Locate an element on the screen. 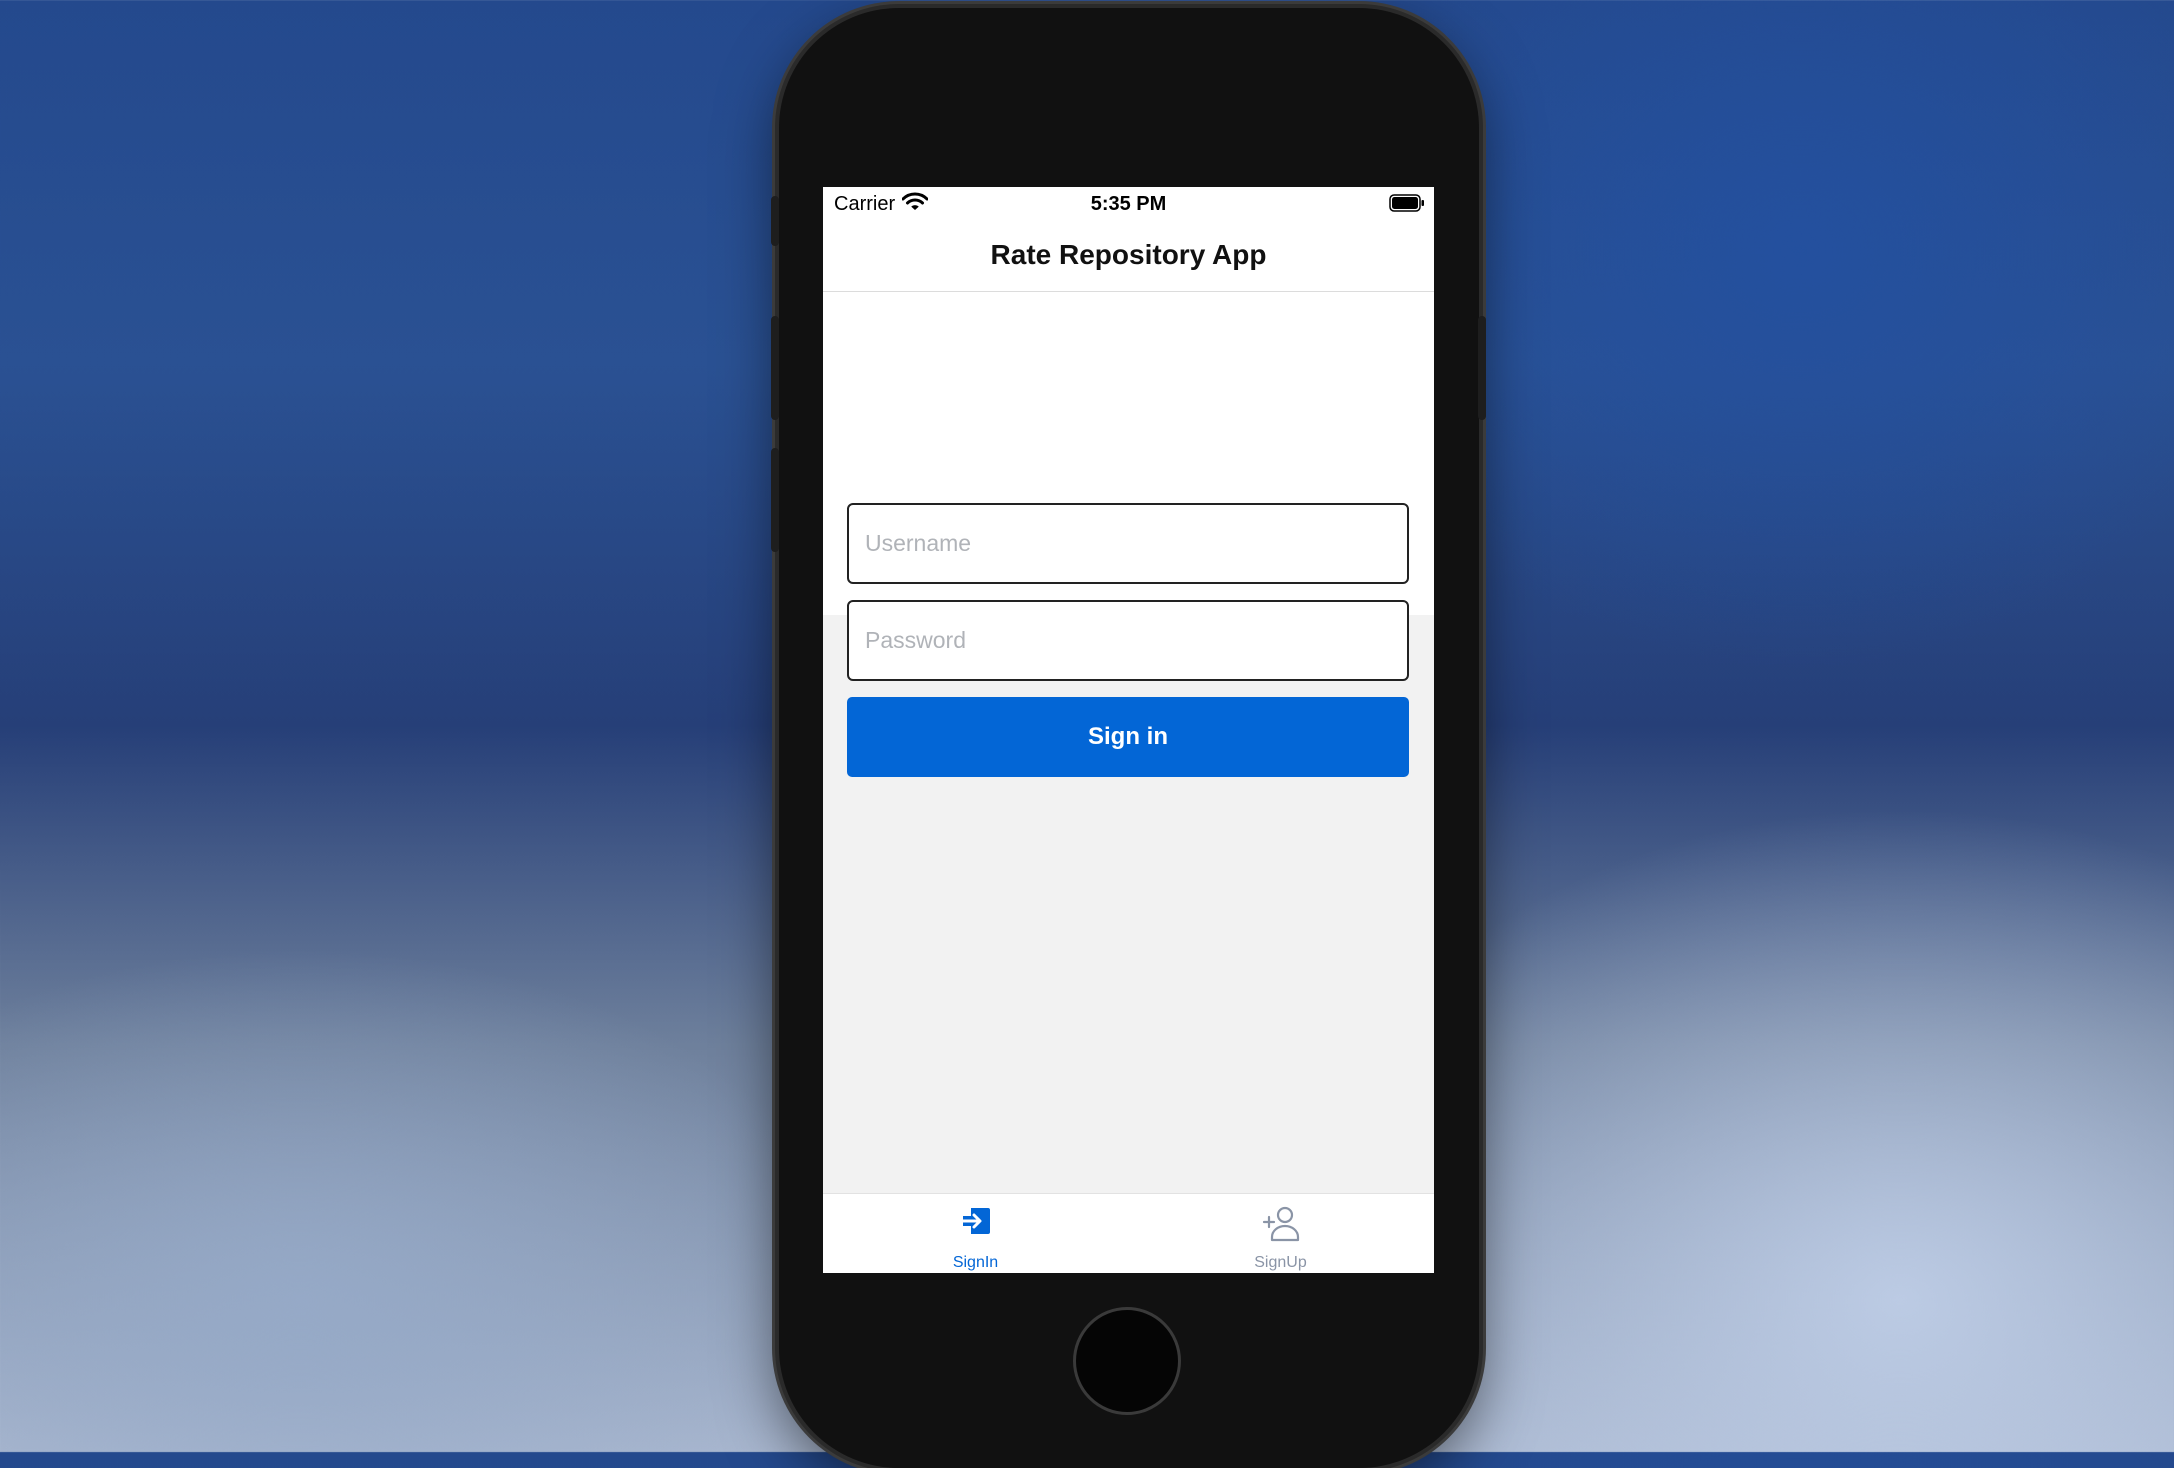  volume-up-button is located at coordinates (775, 368).